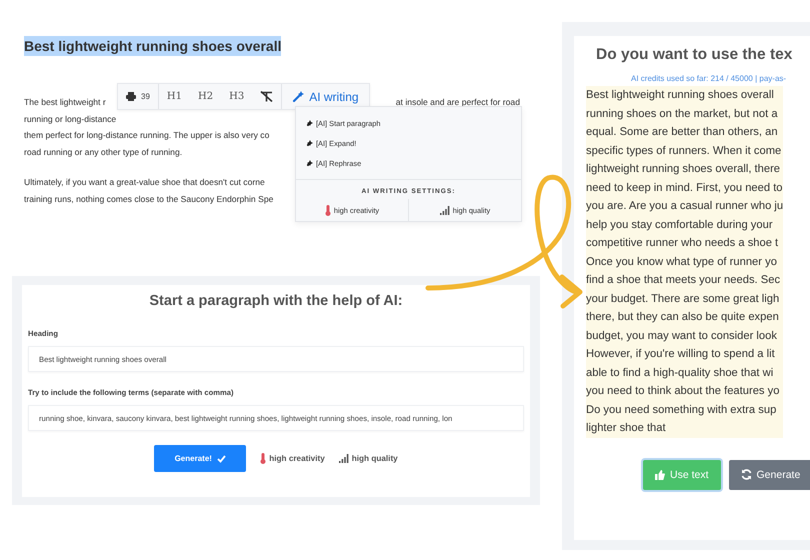 This screenshot has width=810, height=560. Describe the element at coordinates (683, 299) in the screenshot. I see `generated-text: your budget. There are some great ligh` at that location.